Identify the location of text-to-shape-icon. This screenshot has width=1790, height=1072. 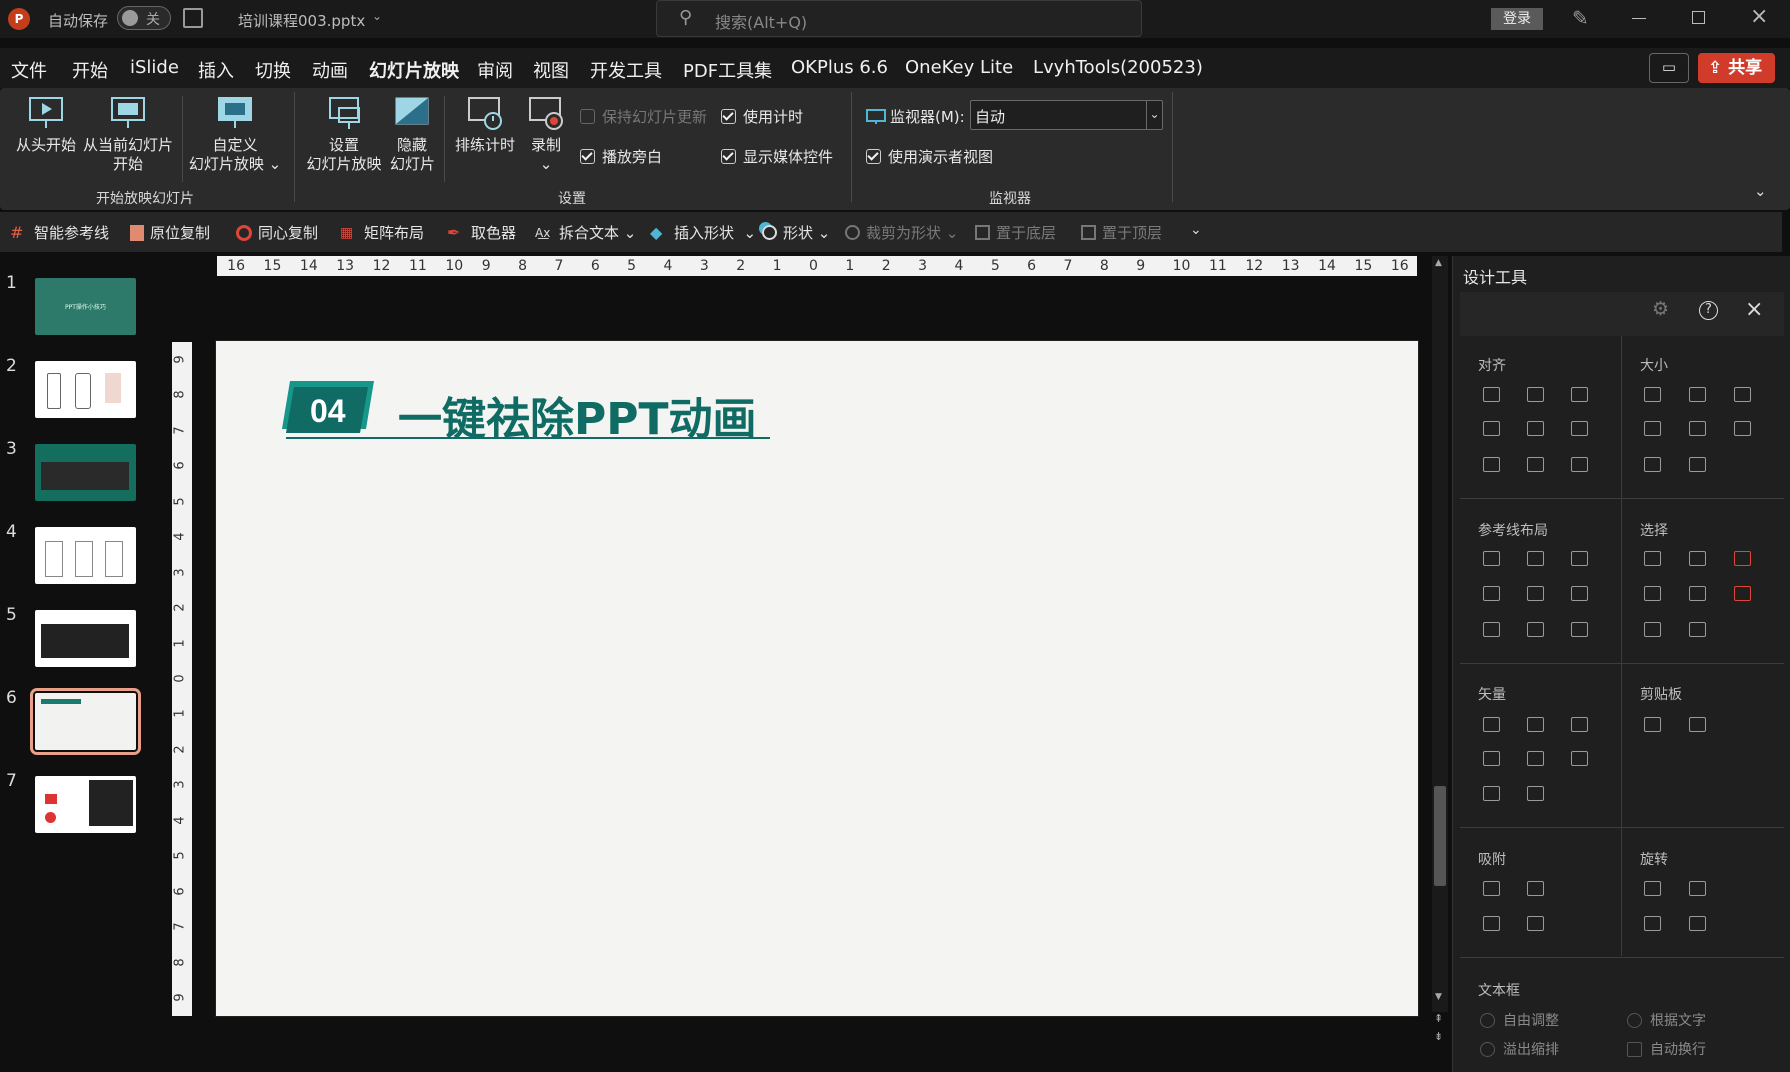
(1491, 793).